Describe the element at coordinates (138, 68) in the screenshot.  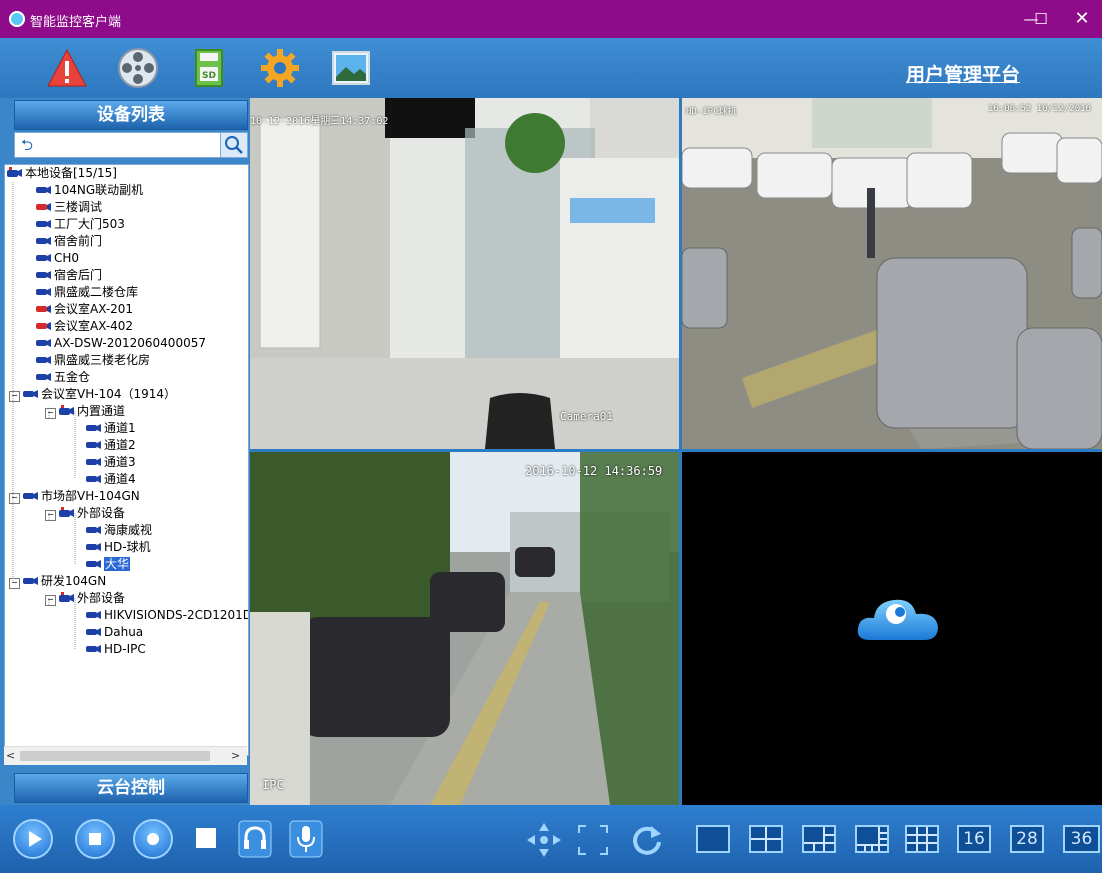
I see `film-reel-icon` at that location.